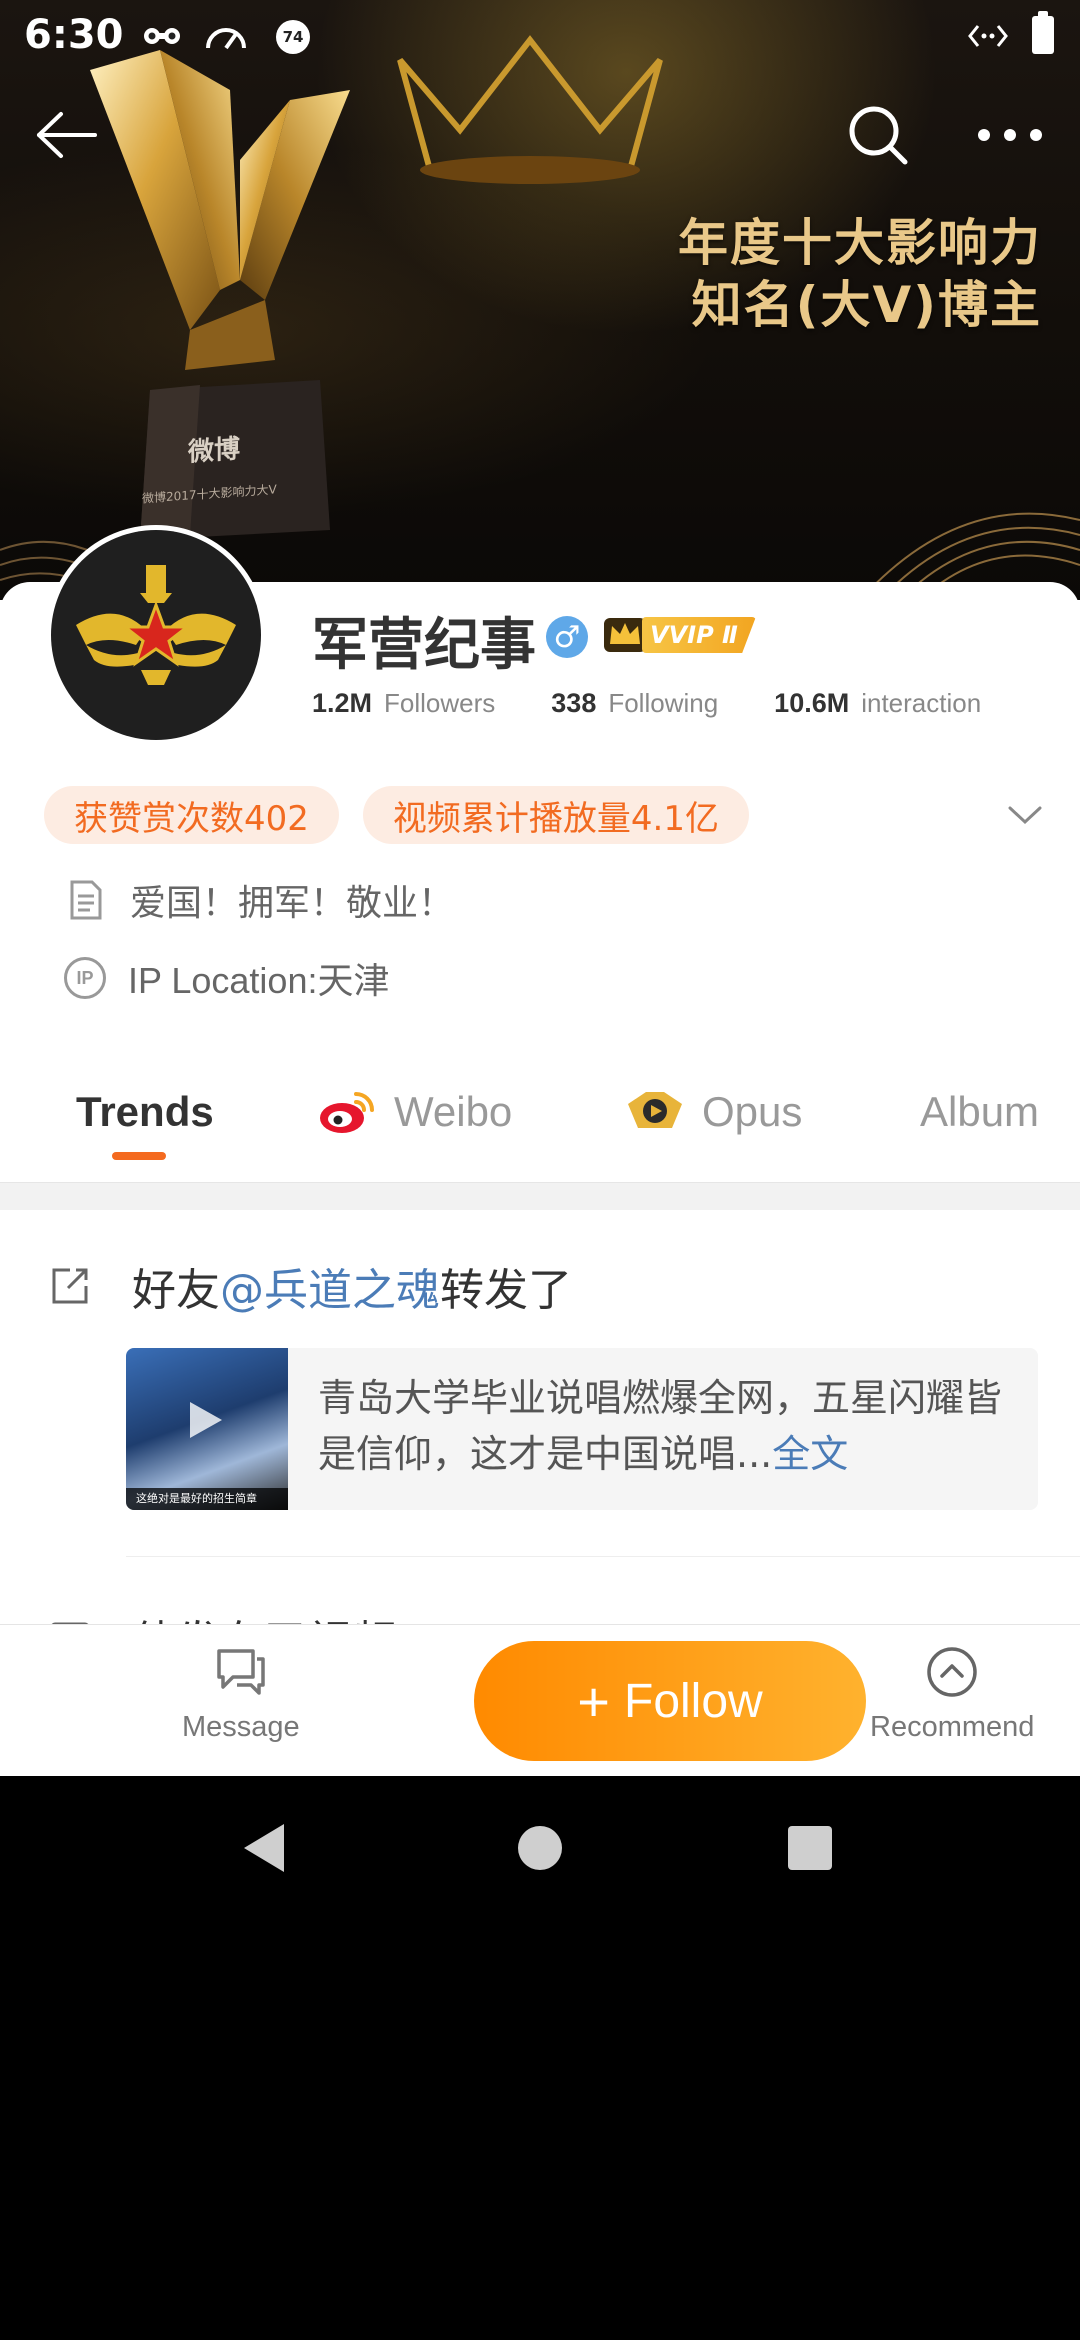  I want to click on avatar, so click(156, 635).